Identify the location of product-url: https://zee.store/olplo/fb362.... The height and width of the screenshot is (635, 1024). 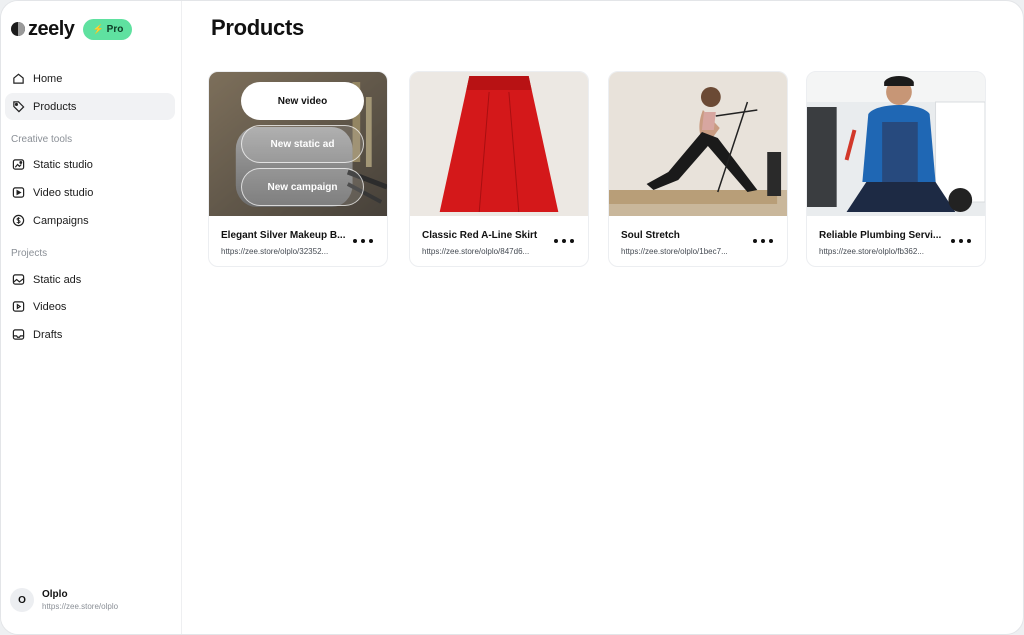
(884, 251).